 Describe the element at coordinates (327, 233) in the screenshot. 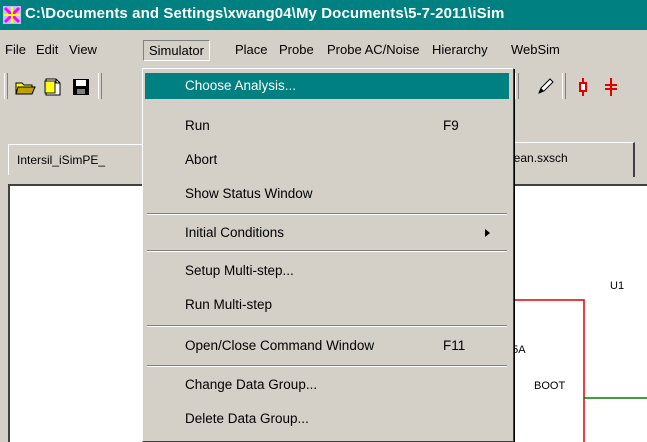

I see `menu-item-initial-conditions: Initial Conditions` at that location.